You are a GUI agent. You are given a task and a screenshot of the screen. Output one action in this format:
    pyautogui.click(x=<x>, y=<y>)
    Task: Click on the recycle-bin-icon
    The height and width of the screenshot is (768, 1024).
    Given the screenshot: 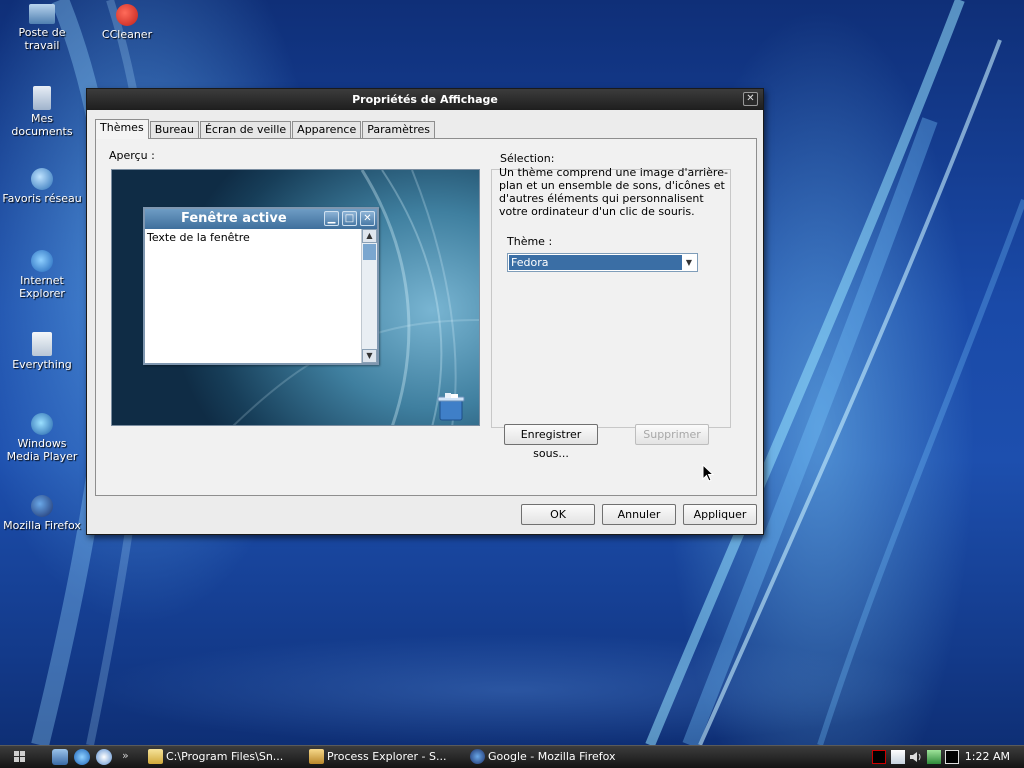 What is the action you would take?
    pyautogui.click(x=451, y=407)
    